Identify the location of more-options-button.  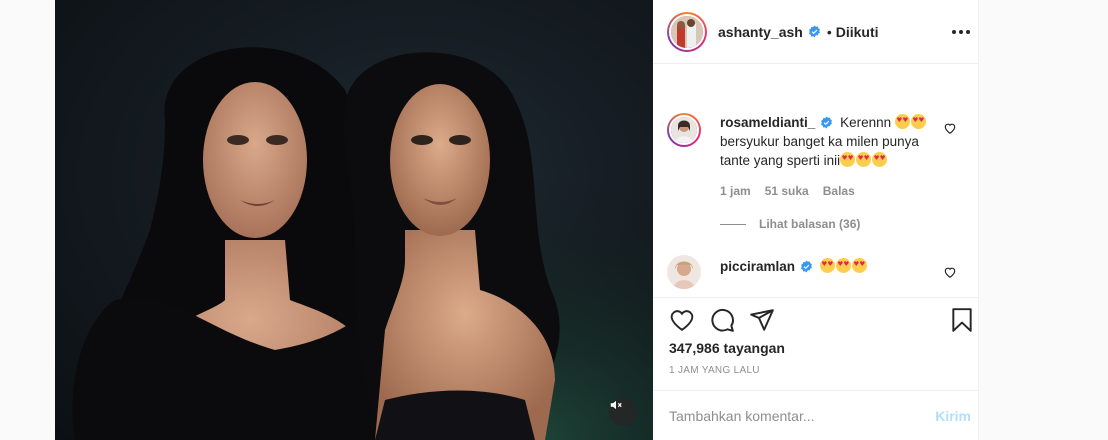
(961, 32).